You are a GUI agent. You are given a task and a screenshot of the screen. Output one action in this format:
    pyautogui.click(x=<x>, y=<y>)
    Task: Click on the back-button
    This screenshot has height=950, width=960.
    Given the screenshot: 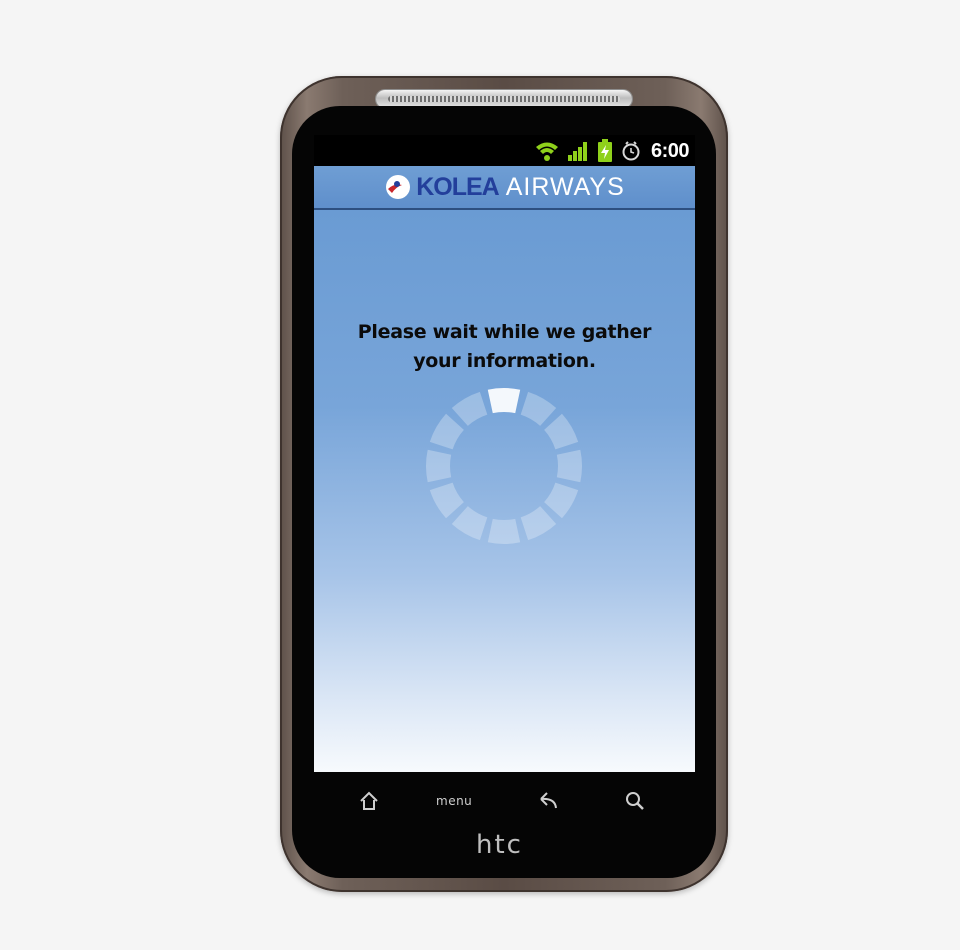 What is the action you would take?
    pyautogui.click(x=549, y=801)
    